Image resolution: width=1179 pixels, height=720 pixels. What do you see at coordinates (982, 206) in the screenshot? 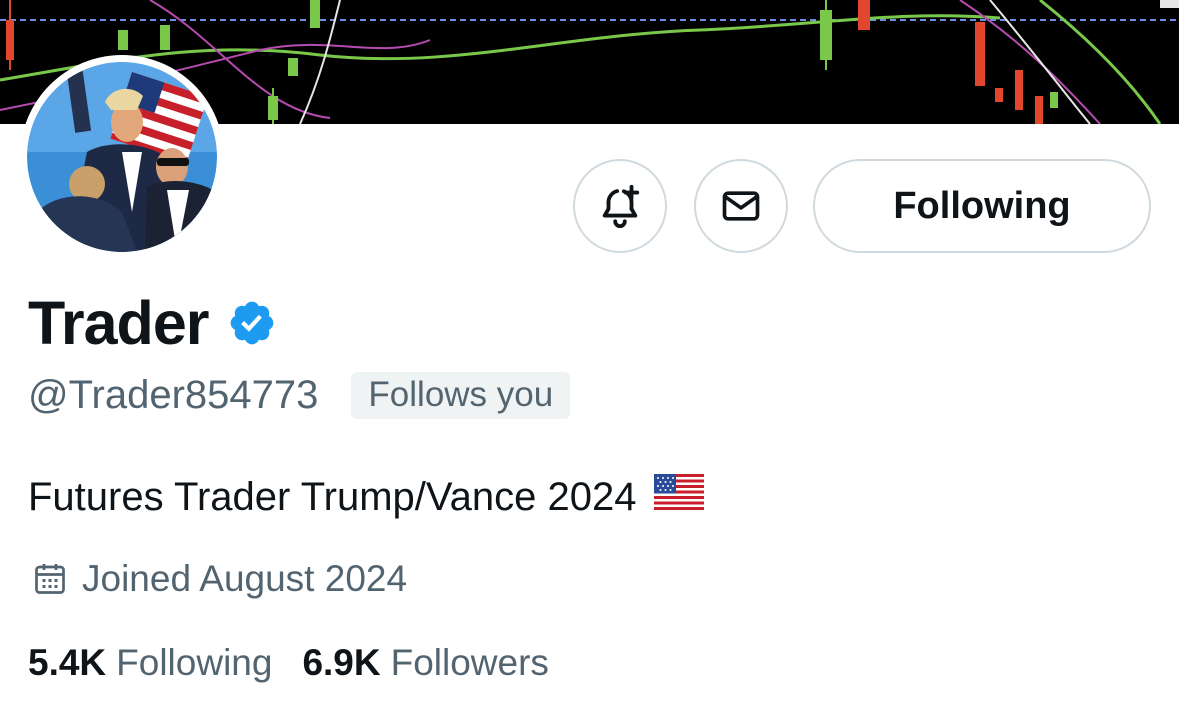
I see `following-button: Following` at bounding box center [982, 206].